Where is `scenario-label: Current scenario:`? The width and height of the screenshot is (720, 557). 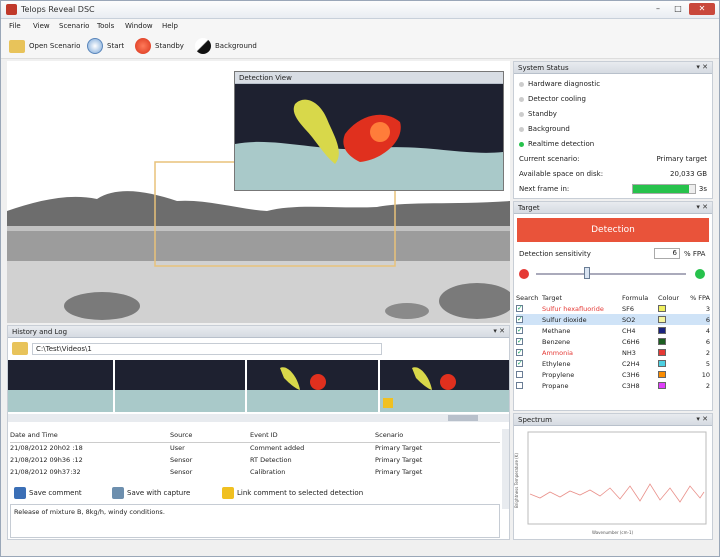
scenario-label: Current scenario: is located at coordinates (549, 159).